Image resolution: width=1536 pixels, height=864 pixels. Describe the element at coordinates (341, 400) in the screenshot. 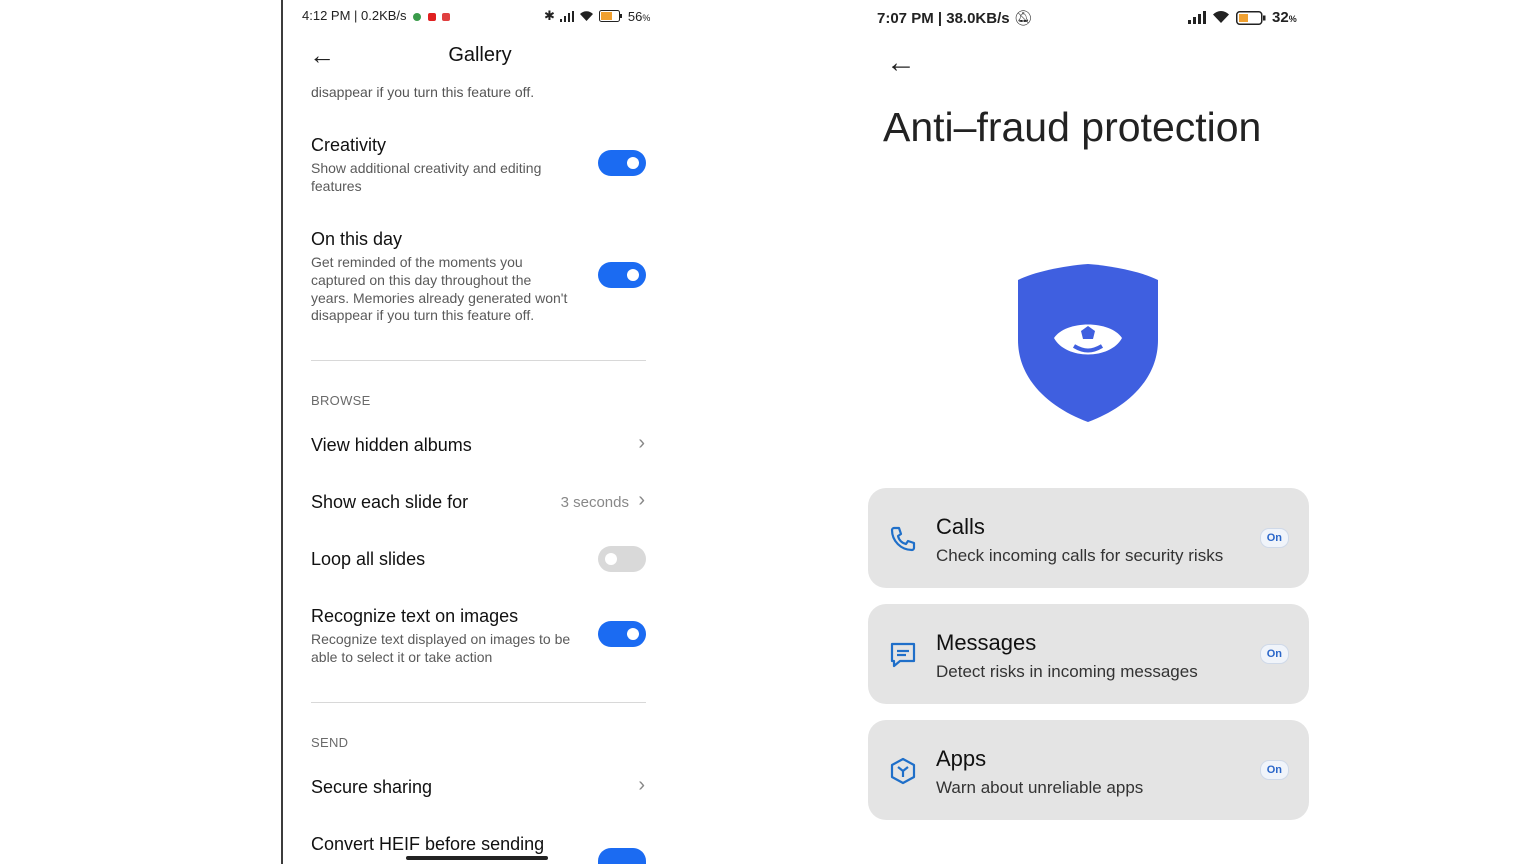

I see `section-label-browse: BROWSE` at that location.